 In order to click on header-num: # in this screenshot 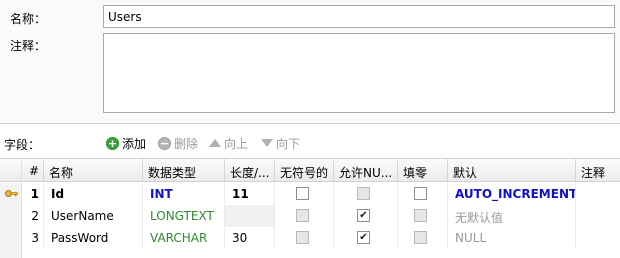, I will do `click(33, 170)`.